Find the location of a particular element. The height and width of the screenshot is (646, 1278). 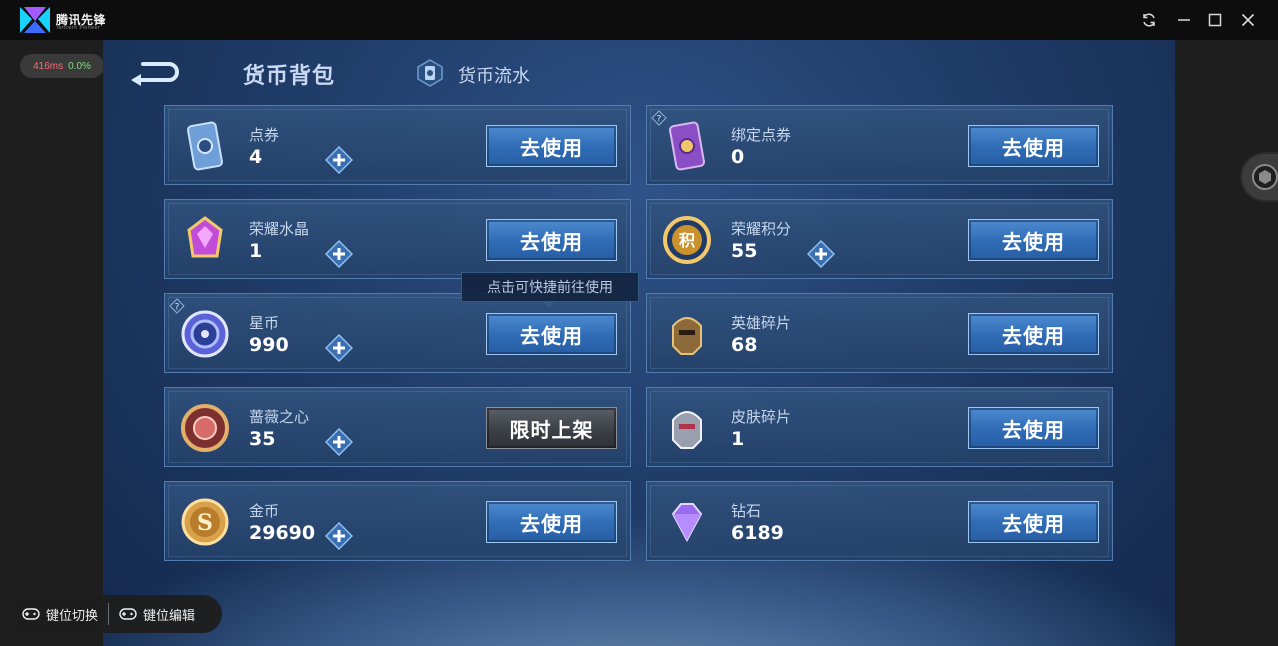

key-mapping-bar: 键位切换 键位编辑 is located at coordinates (117, 614).